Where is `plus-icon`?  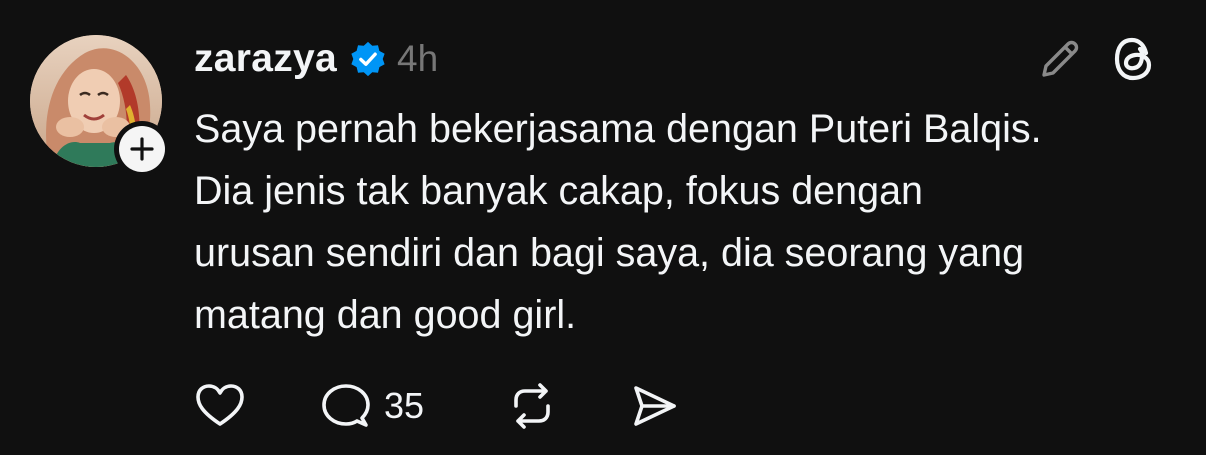 plus-icon is located at coordinates (142, 149).